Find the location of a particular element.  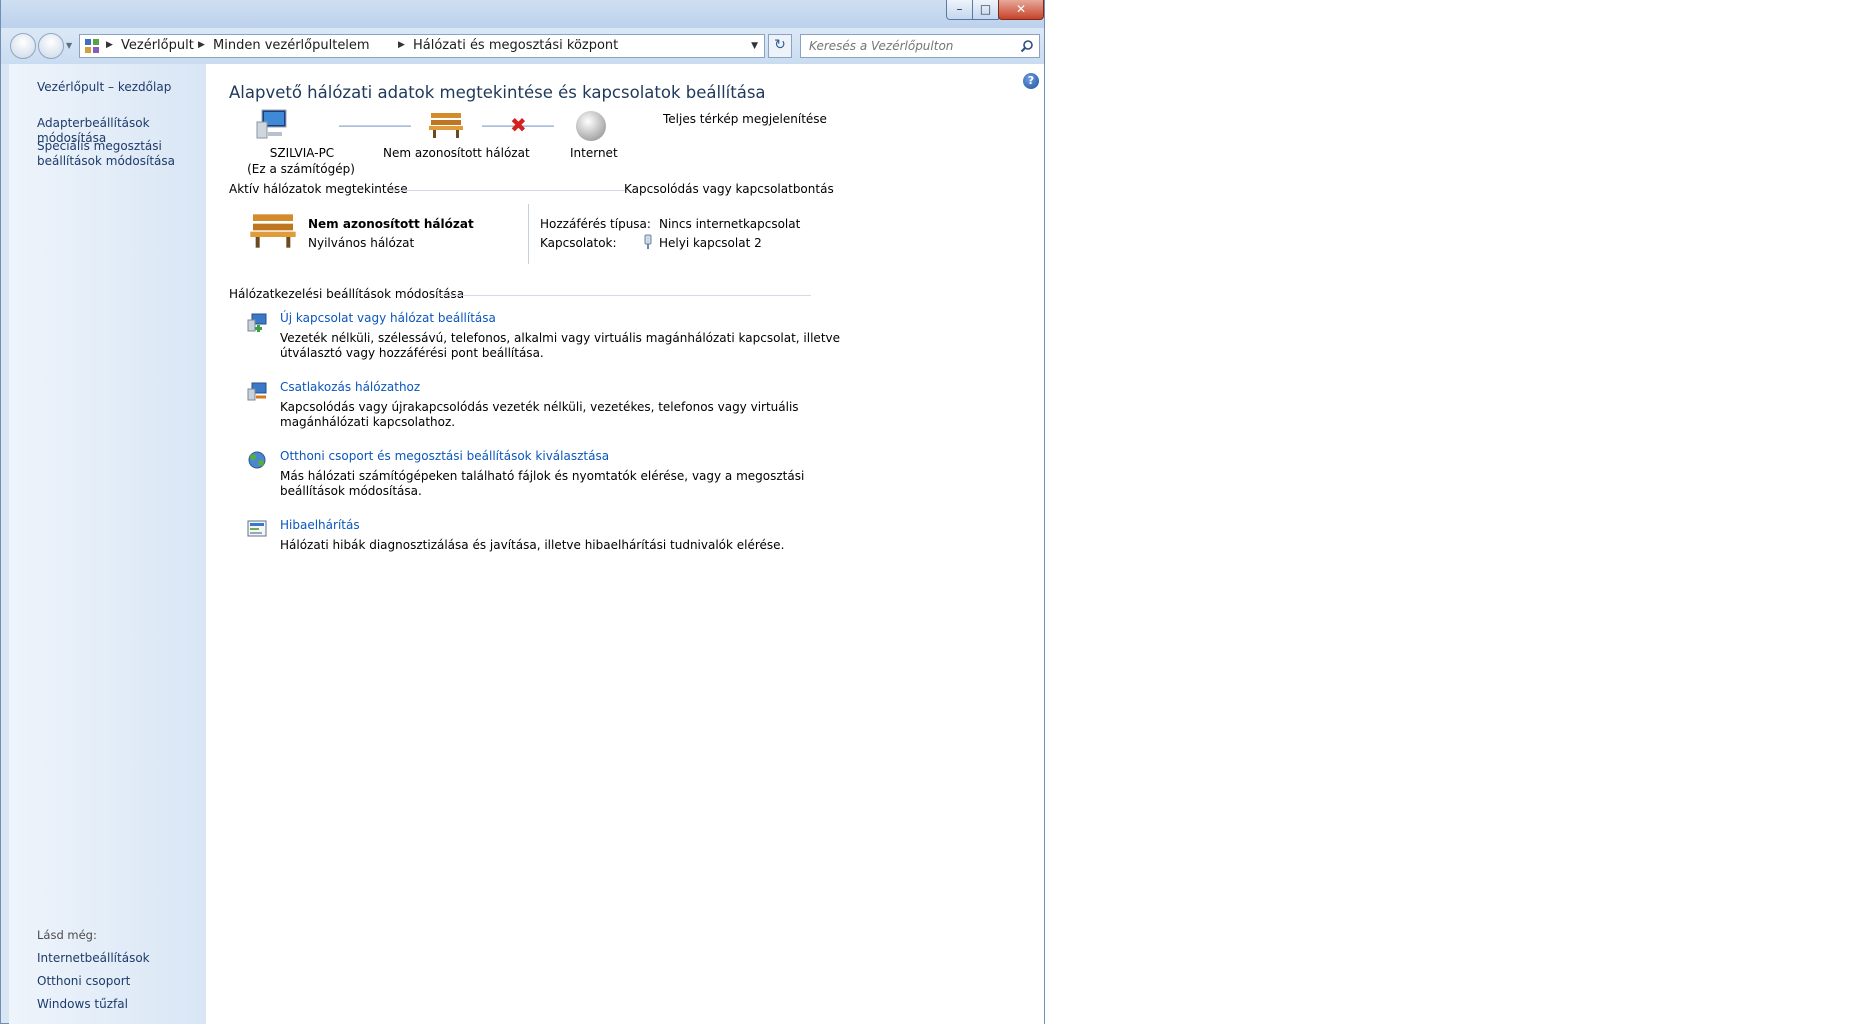

task-troubleshoot-link: Hibaelhárítás is located at coordinates (320, 525).